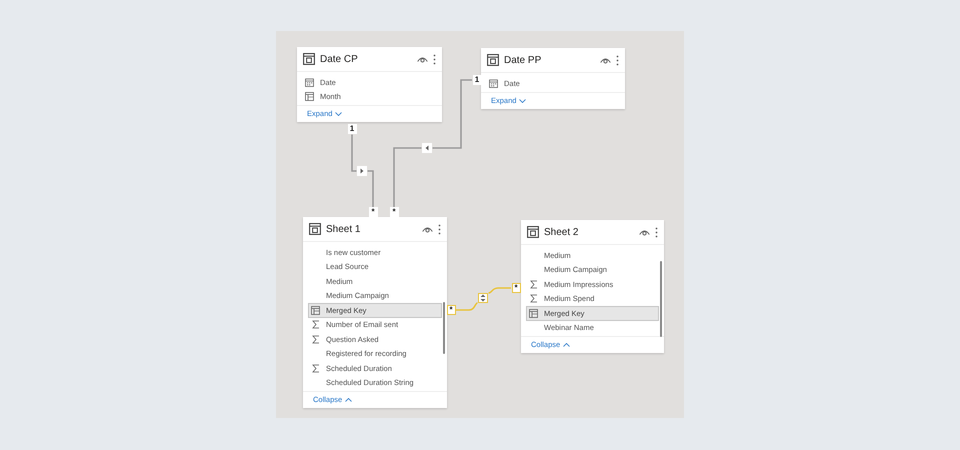 The width and height of the screenshot is (960, 450). What do you see at coordinates (523, 61) in the screenshot?
I see `table-title: Date PP` at bounding box center [523, 61].